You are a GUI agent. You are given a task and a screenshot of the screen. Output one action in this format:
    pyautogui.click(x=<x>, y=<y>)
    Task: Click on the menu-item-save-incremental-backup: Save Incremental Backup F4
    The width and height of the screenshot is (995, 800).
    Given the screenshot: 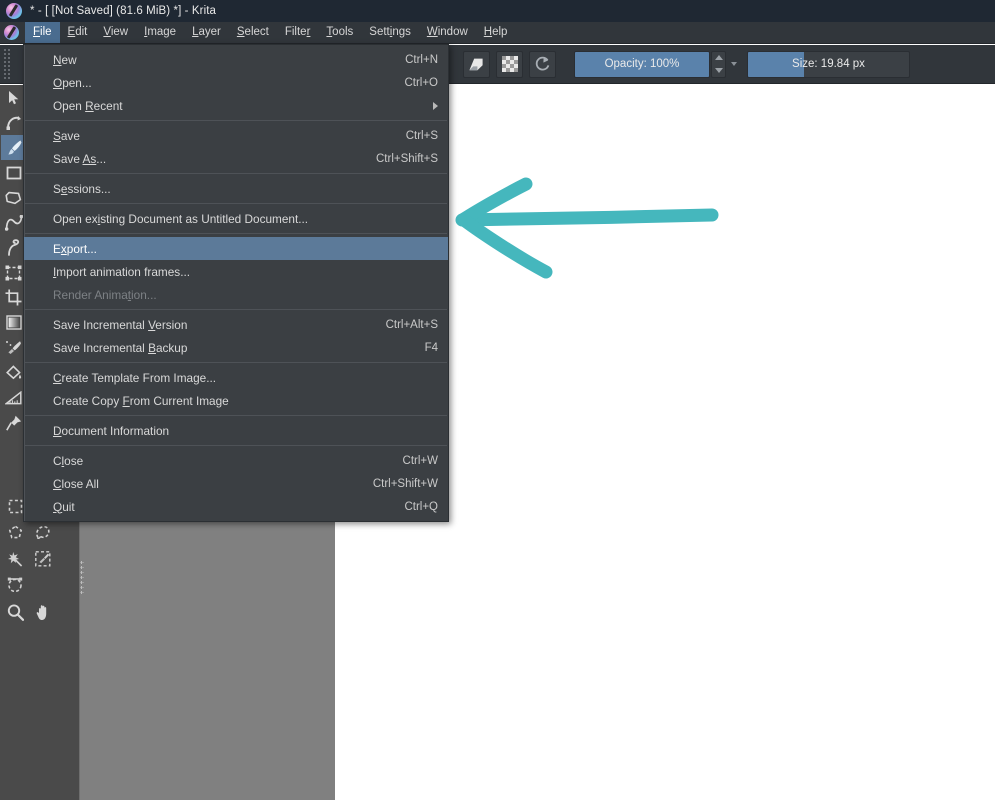 What is the action you would take?
    pyautogui.click(x=236, y=347)
    